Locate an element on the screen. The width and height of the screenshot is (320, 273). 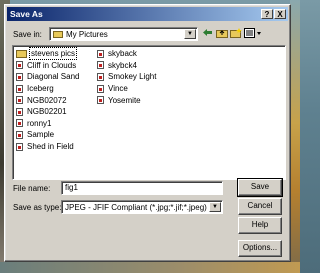
save-as-type-label: Save as type: is located at coordinates (37, 207).